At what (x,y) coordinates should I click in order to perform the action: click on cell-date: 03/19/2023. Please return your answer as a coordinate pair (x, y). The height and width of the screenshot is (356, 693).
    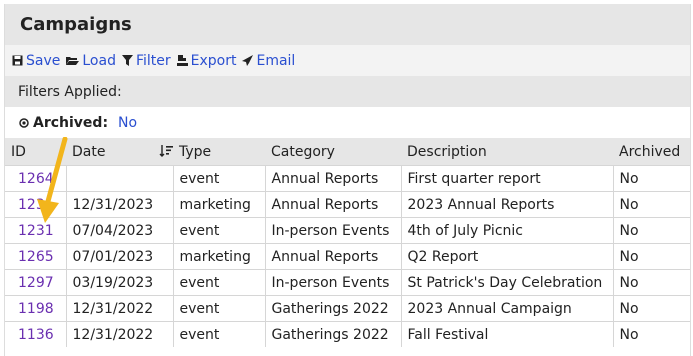
    Looking at the image, I should click on (120, 282).